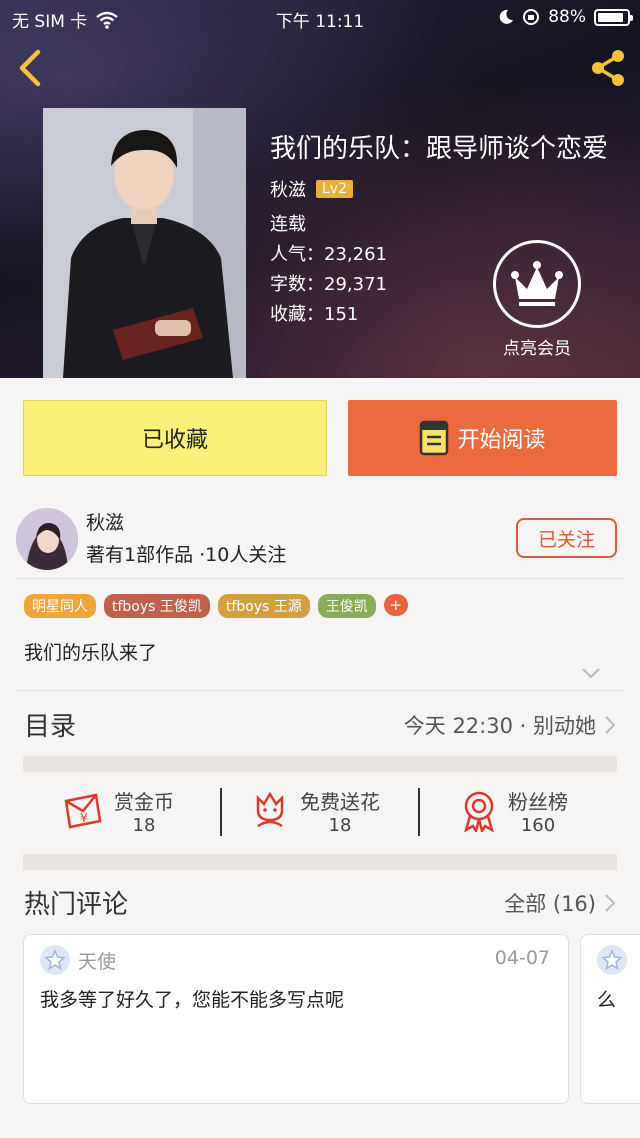 Image resolution: width=640 pixels, height=1138 pixels. What do you see at coordinates (395, 605) in the screenshot?
I see `more-tags-button: +` at bounding box center [395, 605].